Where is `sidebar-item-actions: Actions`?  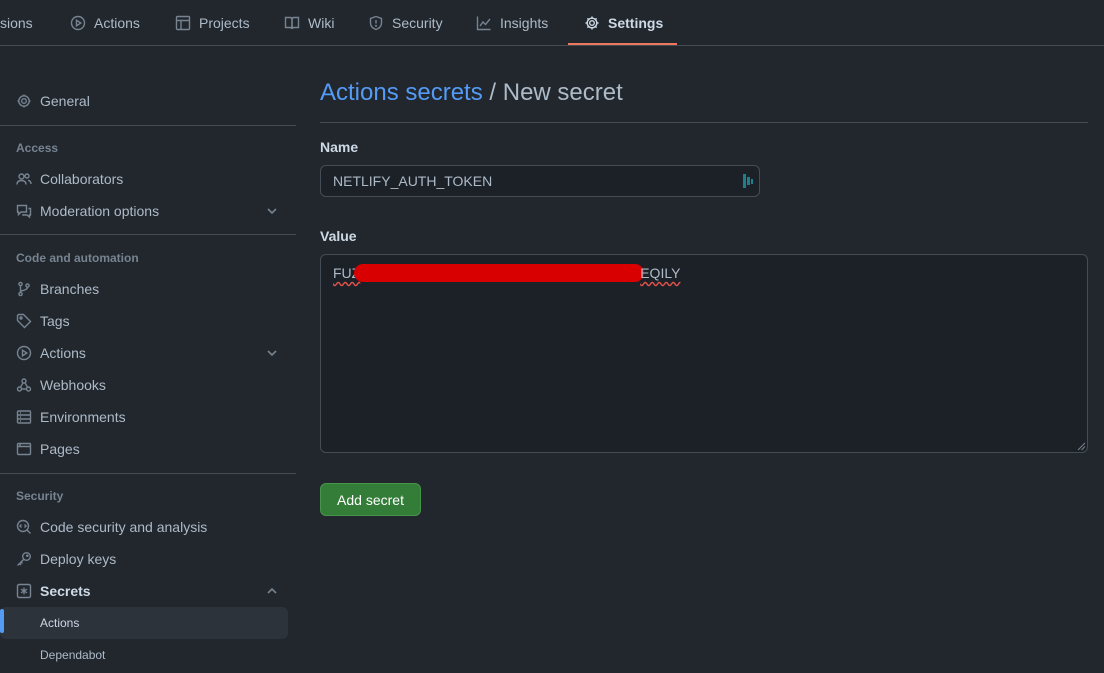
sidebar-item-actions: Actions is located at coordinates (144, 353).